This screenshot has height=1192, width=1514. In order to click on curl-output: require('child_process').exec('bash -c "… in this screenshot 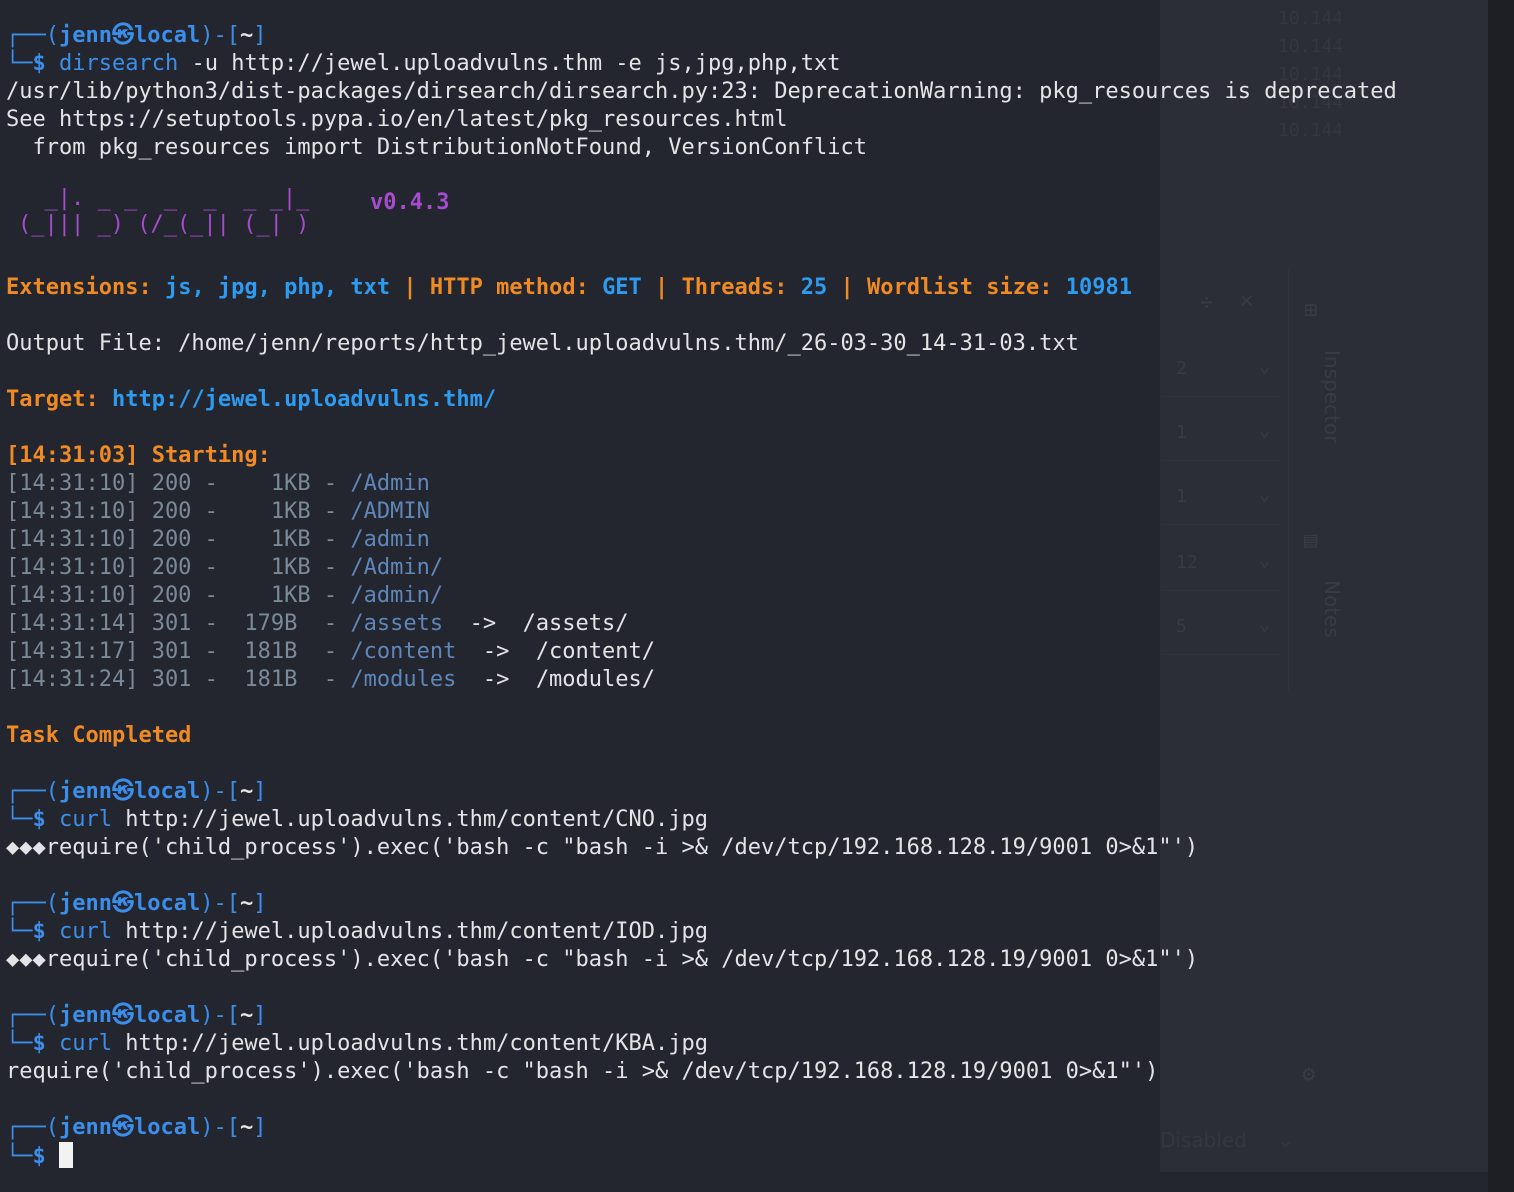, I will do `click(582, 1071)`.